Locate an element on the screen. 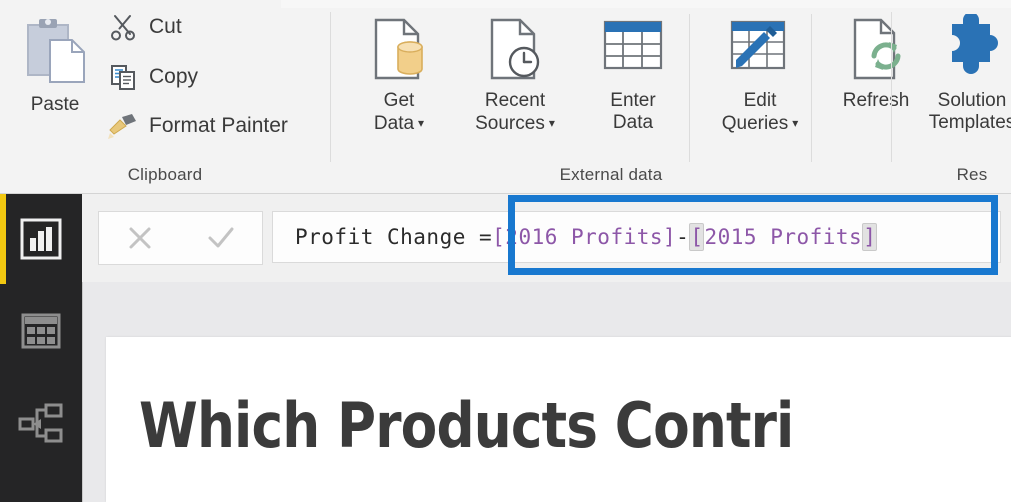 The image size is (1011, 502). external-data-group-label: External data is located at coordinates (611, 174).